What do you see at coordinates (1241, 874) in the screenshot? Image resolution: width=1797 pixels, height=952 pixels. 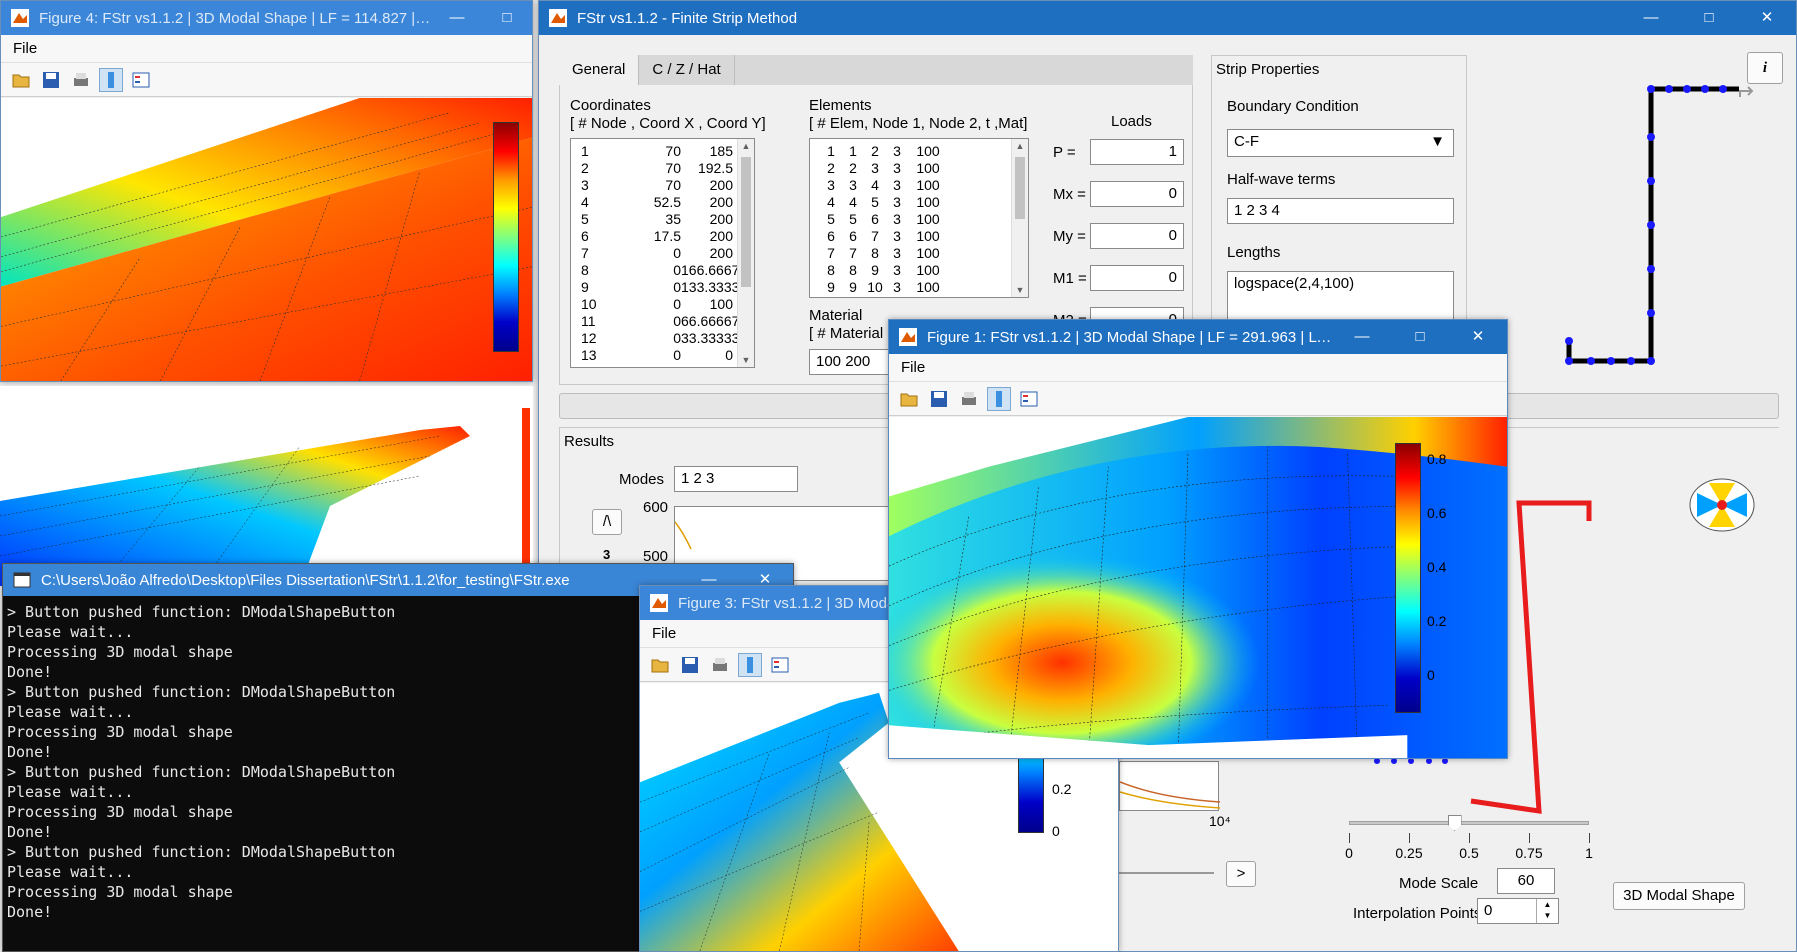 I see `next-mode-button: >` at bounding box center [1241, 874].